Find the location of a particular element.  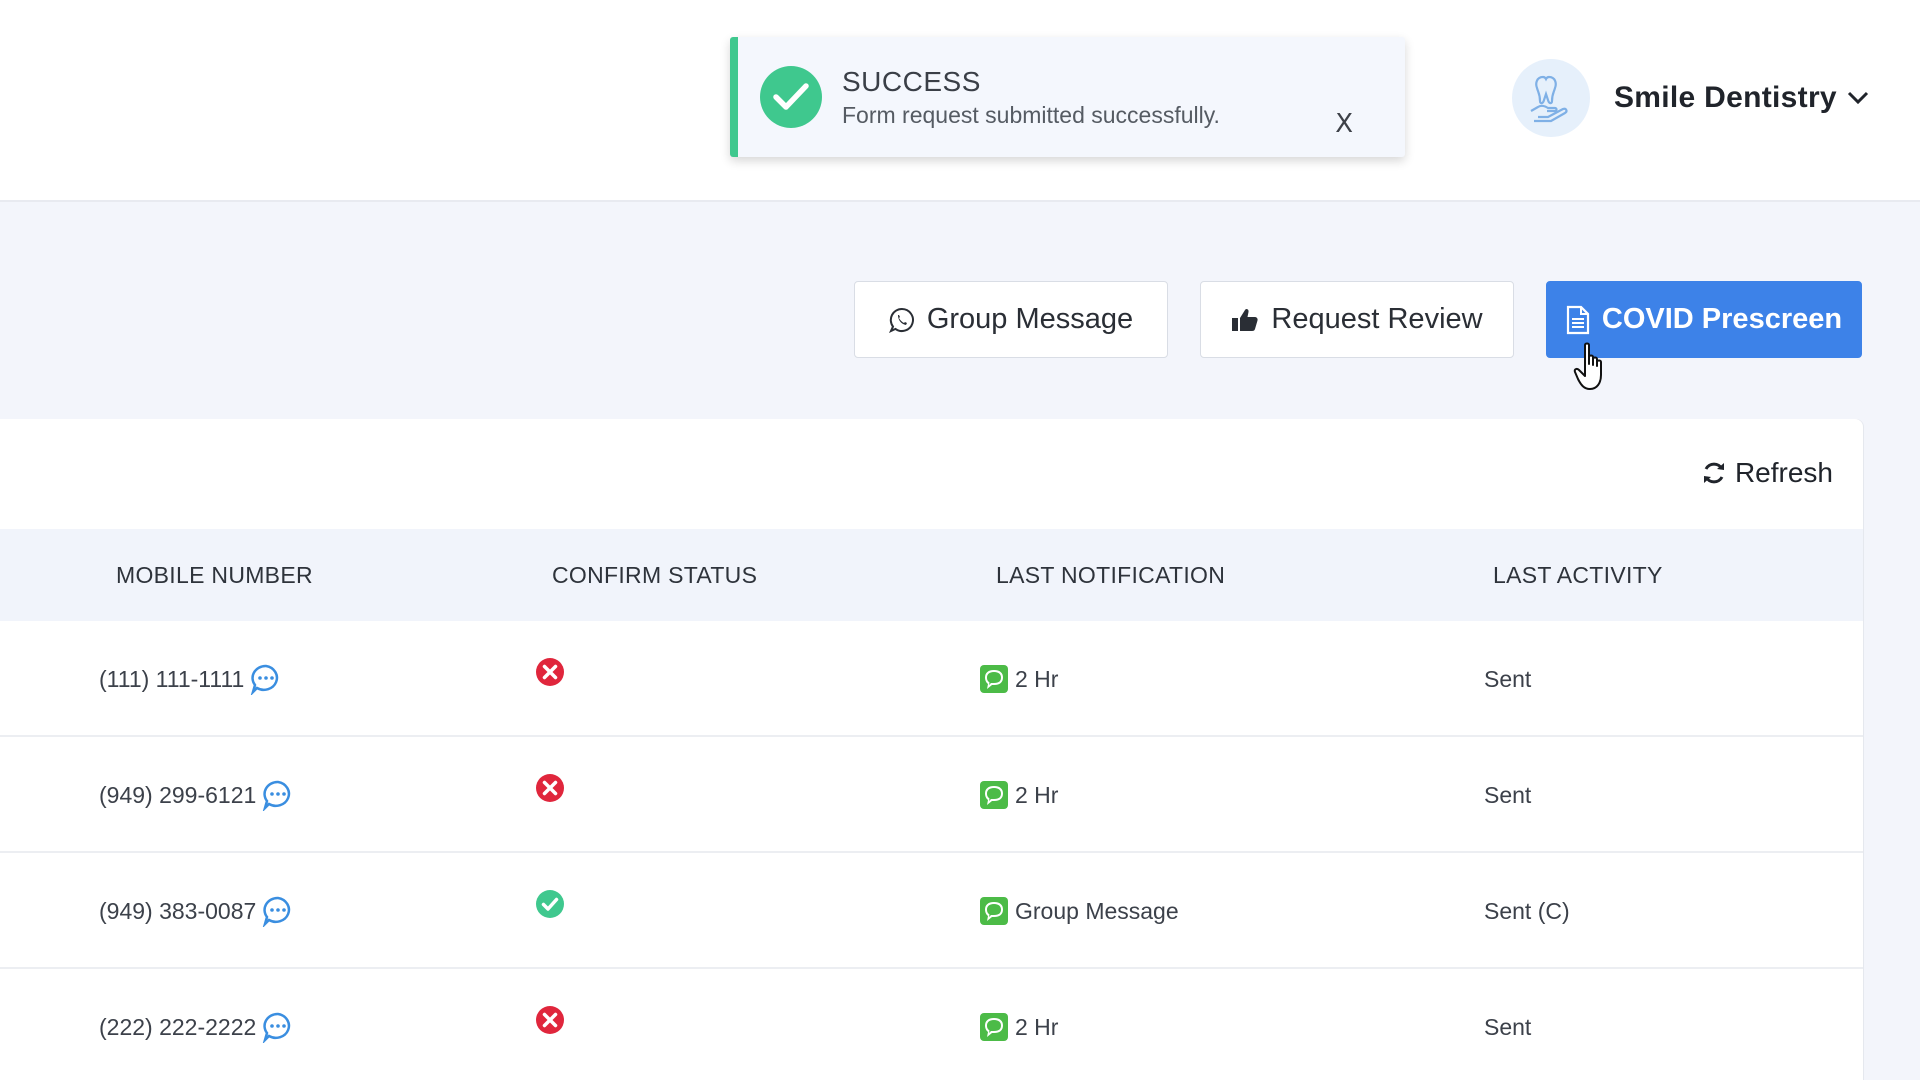

toast-close-button: X is located at coordinates (1344, 124).